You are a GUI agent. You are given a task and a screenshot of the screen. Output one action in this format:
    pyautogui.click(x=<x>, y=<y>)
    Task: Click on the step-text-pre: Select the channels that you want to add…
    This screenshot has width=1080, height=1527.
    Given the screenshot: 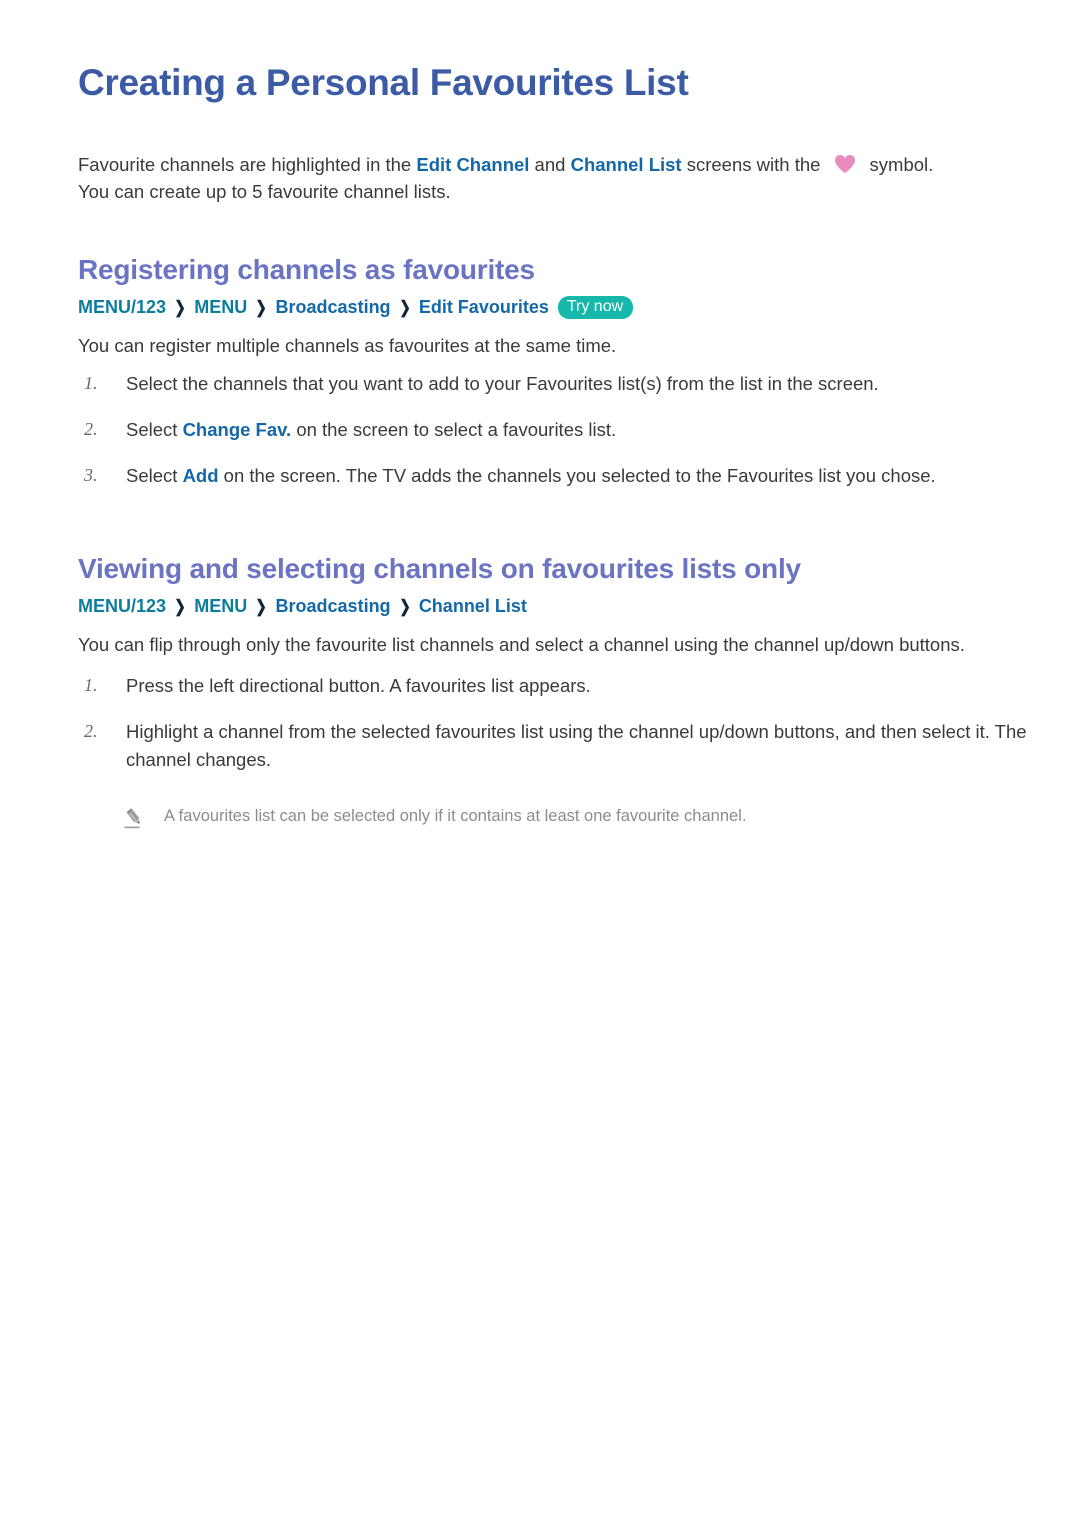 What is the action you would take?
    pyautogui.click(x=502, y=383)
    